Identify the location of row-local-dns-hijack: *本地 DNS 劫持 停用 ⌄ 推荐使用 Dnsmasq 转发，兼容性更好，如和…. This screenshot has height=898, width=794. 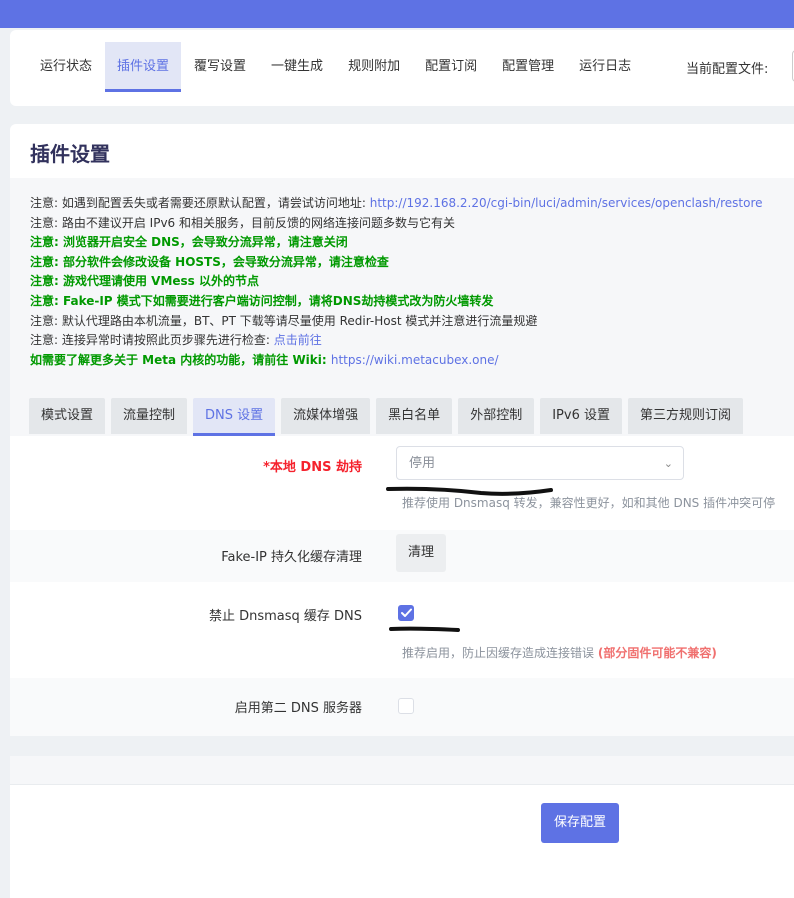
(402, 483).